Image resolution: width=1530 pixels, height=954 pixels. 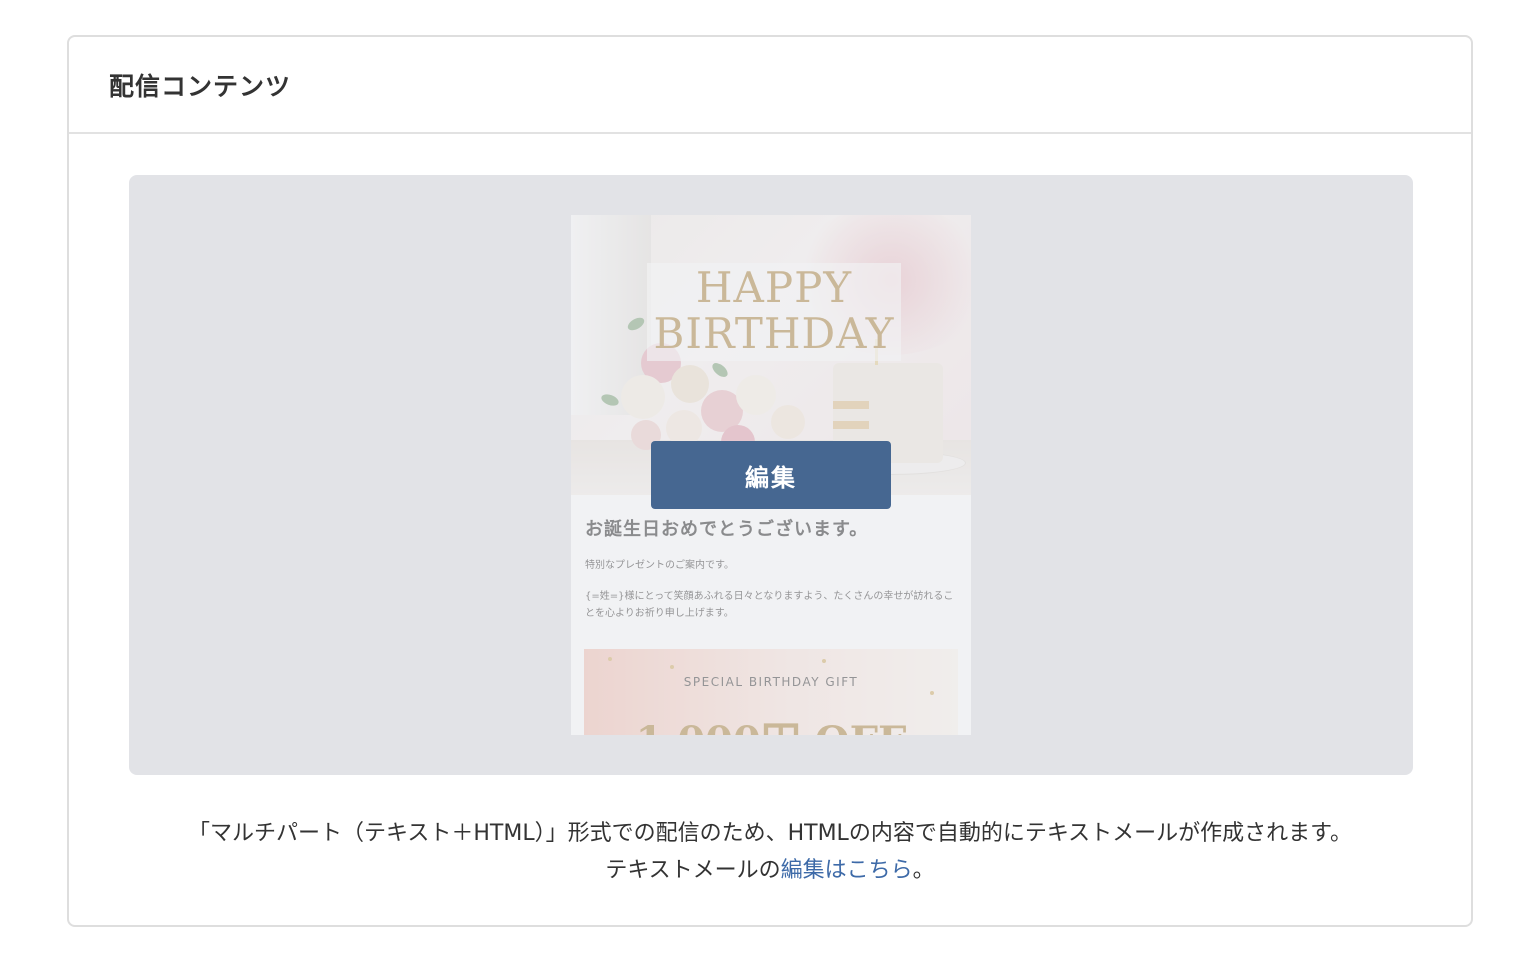 What do you see at coordinates (774, 333) in the screenshot?
I see `hero-title-line2: BIRTHDAY` at bounding box center [774, 333].